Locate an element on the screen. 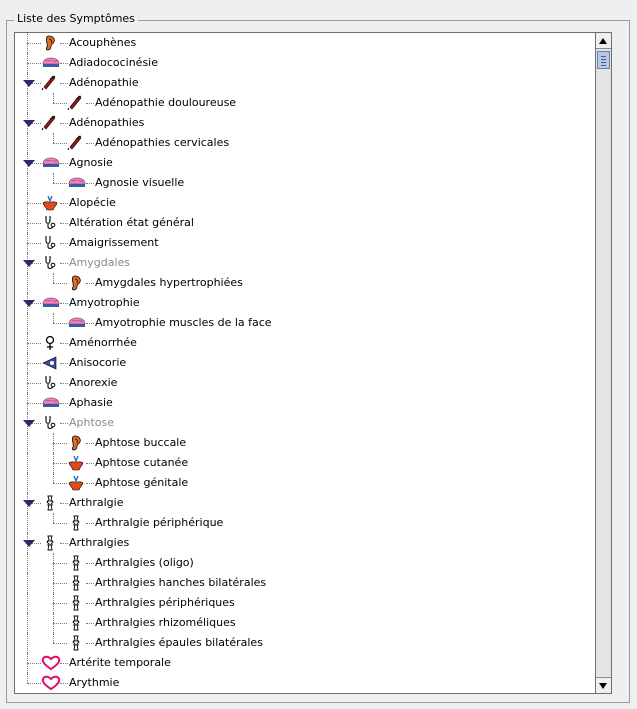 The image size is (637, 709). tree-row: Artérite temporale is located at coordinates (313, 663).